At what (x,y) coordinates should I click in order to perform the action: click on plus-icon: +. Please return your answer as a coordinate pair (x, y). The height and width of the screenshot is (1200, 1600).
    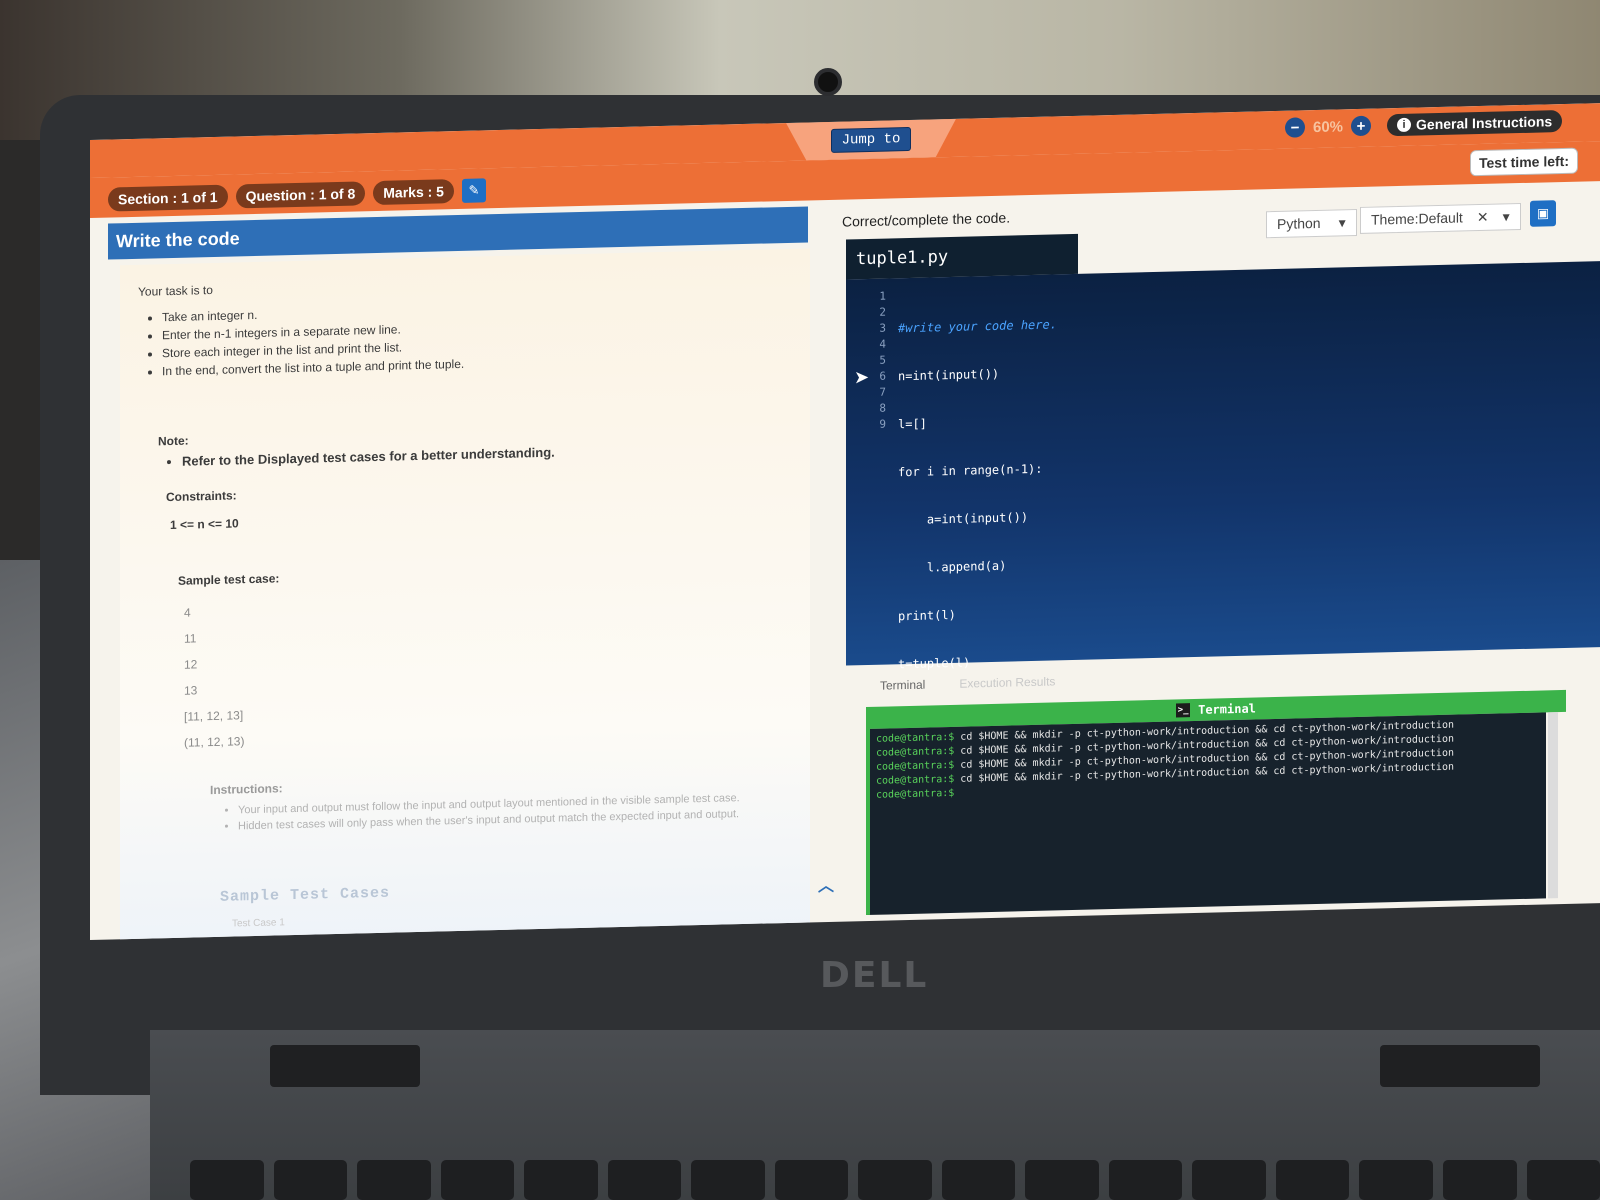
    Looking at the image, I should click on (1361, 126).